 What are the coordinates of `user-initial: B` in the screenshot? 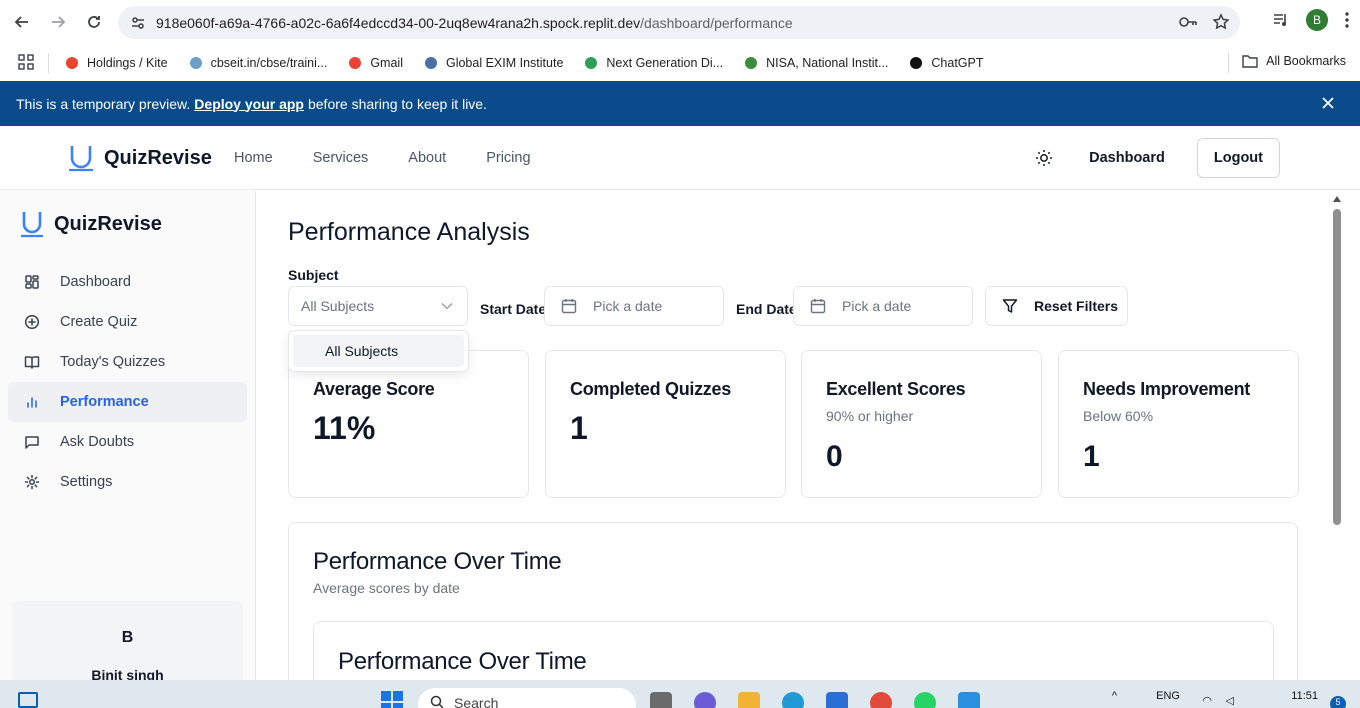 It's located at (127, 637).